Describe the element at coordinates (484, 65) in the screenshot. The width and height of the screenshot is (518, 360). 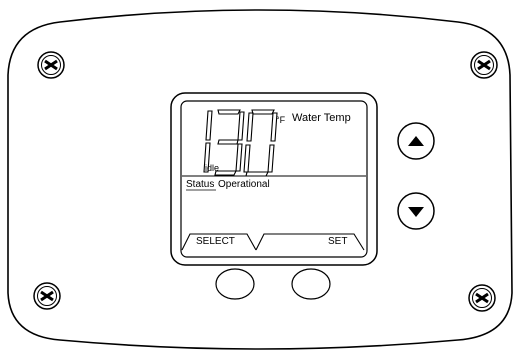
I see `screw-top-right-icon` at that location.